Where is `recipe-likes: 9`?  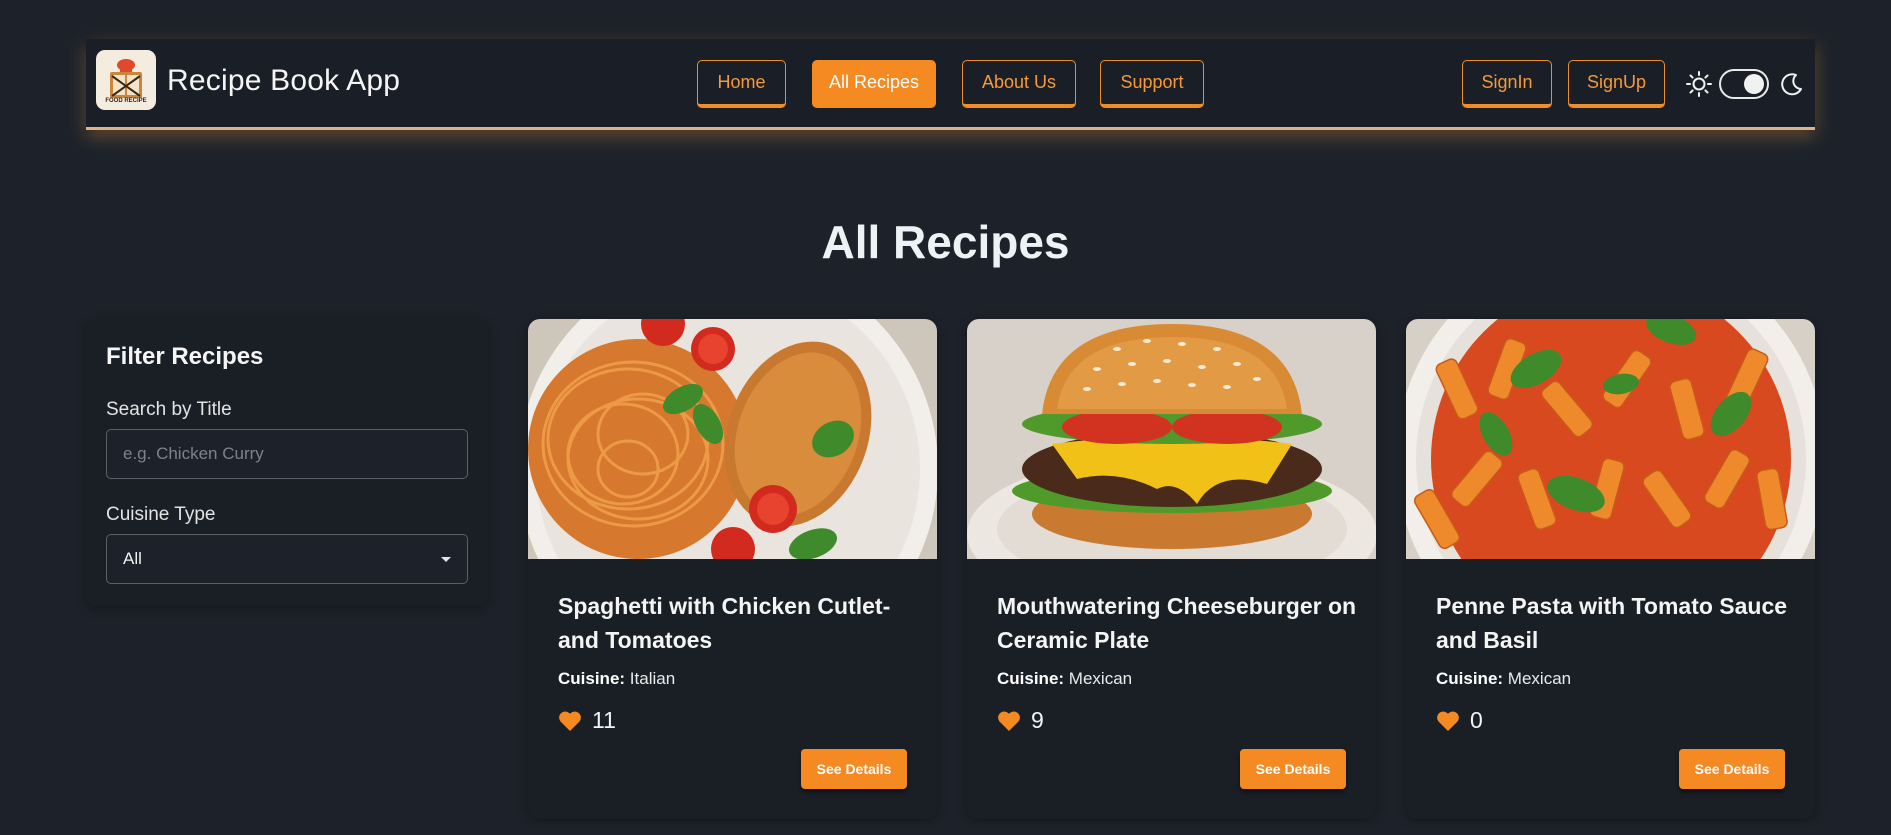 recipe-likes: 9 is located at coordinates (1020, 720).